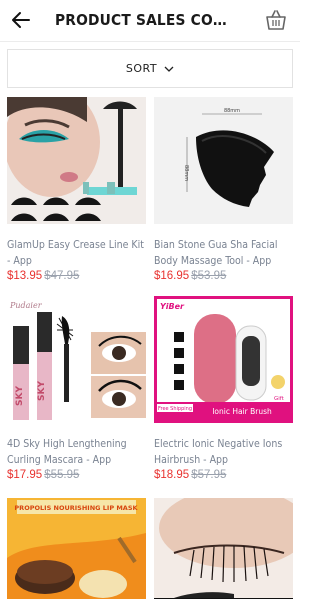 The image size is (320, 599). I want to click on product-image-mascara: Pudaier SKY SKY, so click(76, 359).